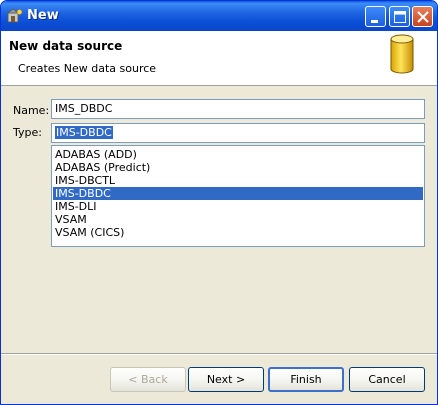 The image size is (438, 405). I want to click on next-button: Next >, so click(226, 379).